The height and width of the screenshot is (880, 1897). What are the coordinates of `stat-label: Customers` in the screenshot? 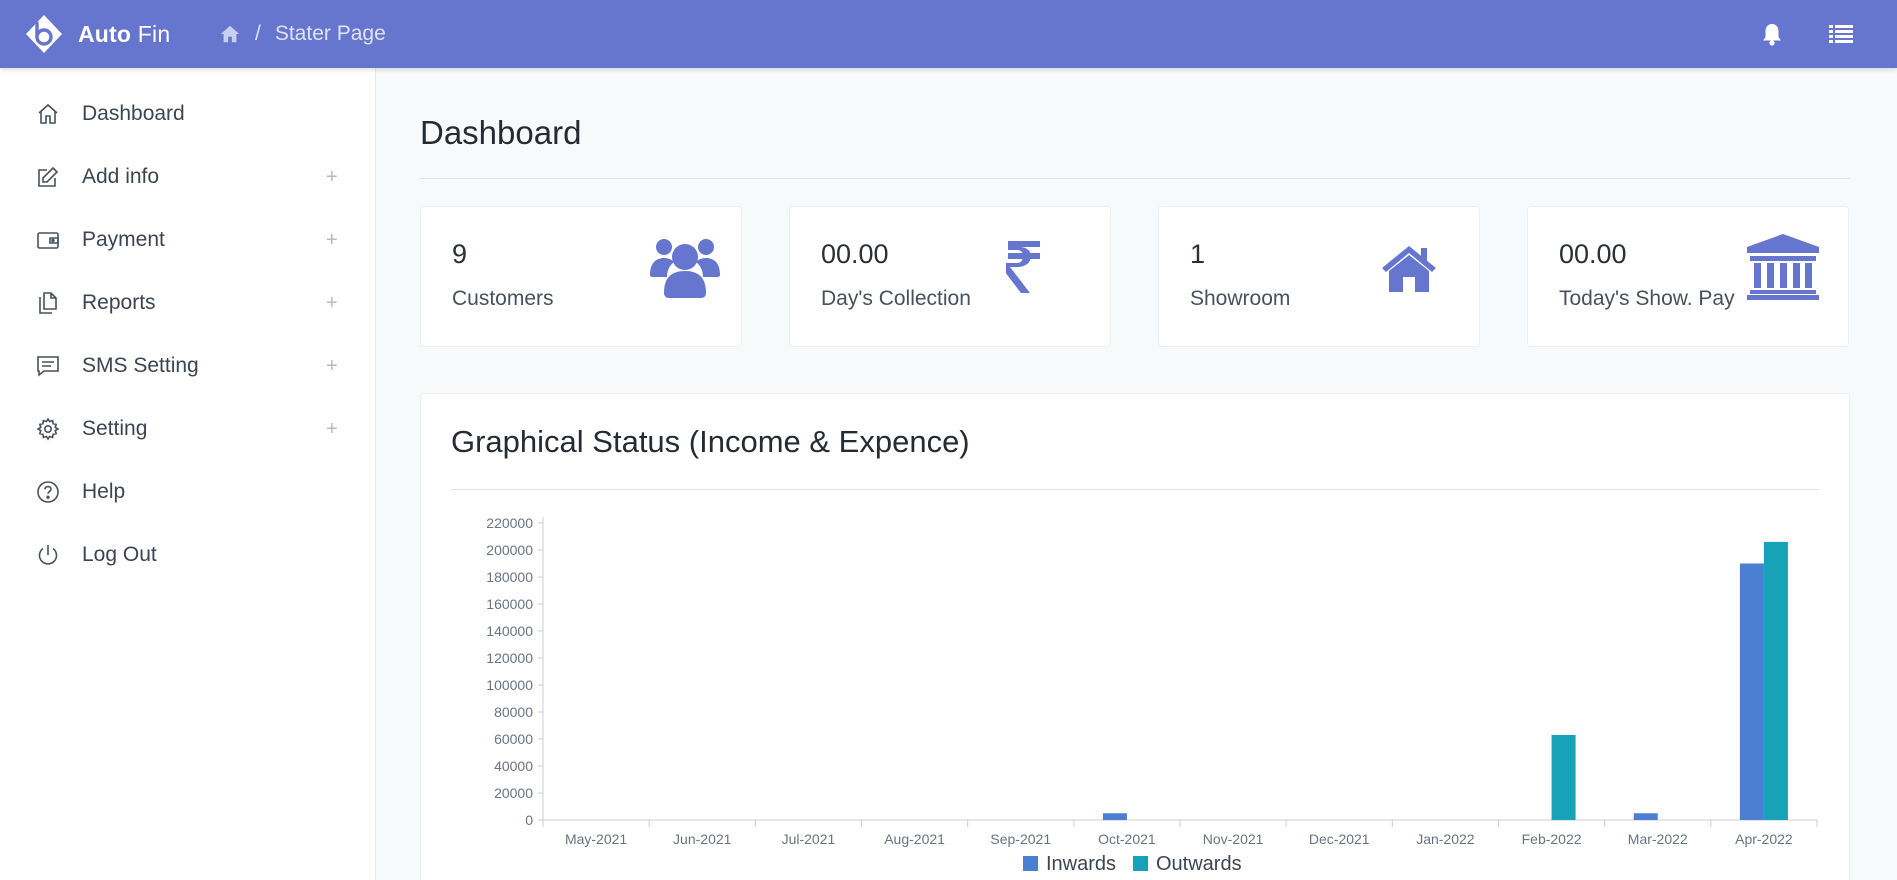 It's located at (503, 298).